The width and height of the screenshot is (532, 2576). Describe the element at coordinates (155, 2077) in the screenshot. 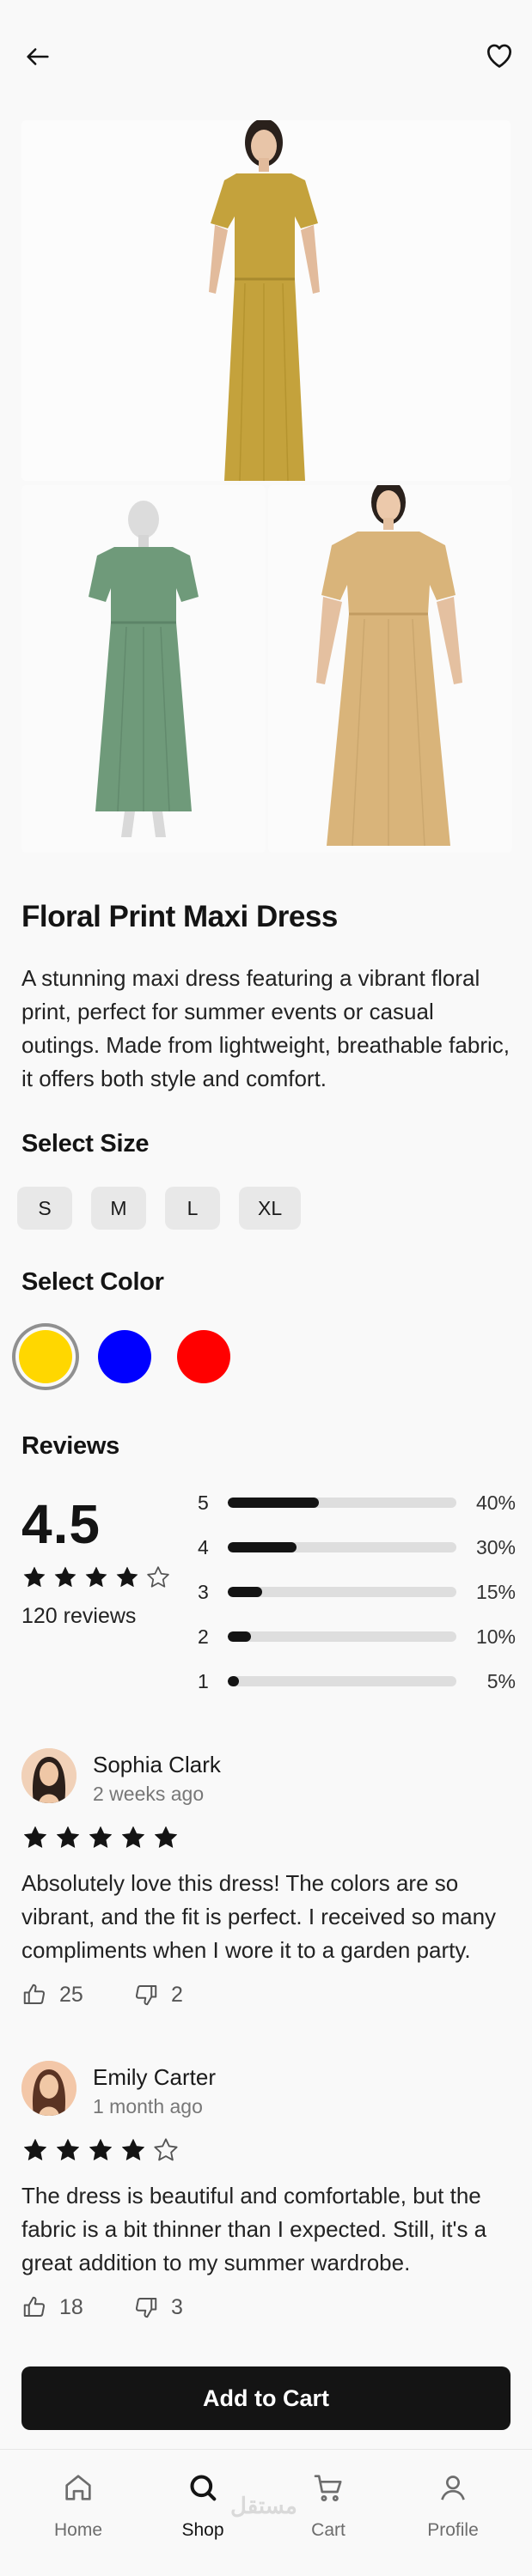

I see `reviewer-name: Emily Carter` at that location.